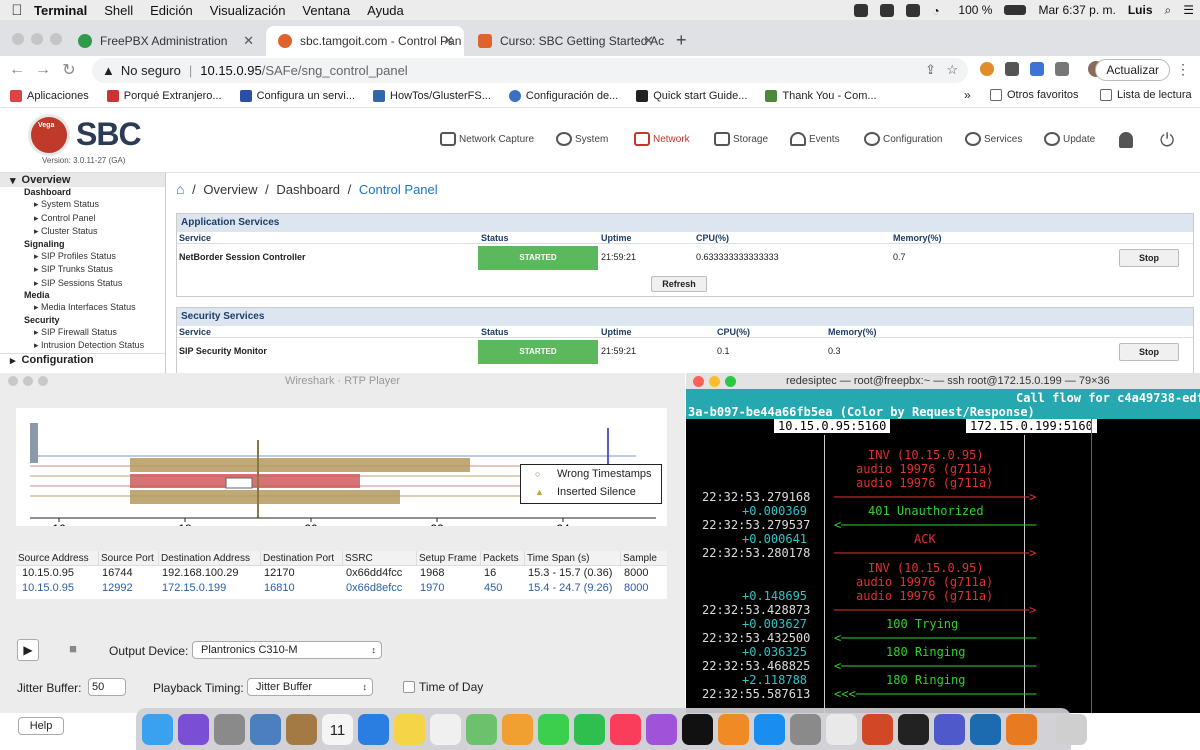 The width and height of the screenshot is (1200, 750). I want to click on dock-notes-brown-icon, so click(301, 729).